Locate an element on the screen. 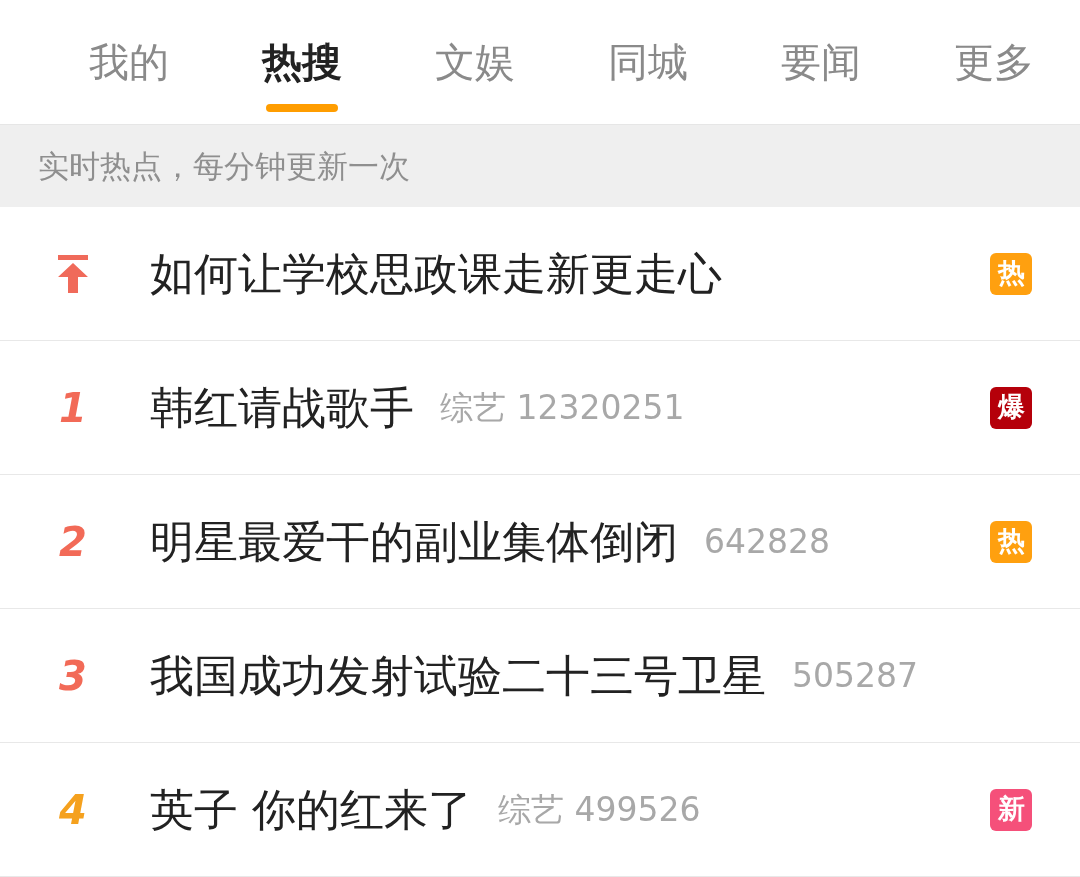 Image resolution: width=1080 pixels, height=877 pixels. rank-number: 4 is located at coordinates (73, 810).